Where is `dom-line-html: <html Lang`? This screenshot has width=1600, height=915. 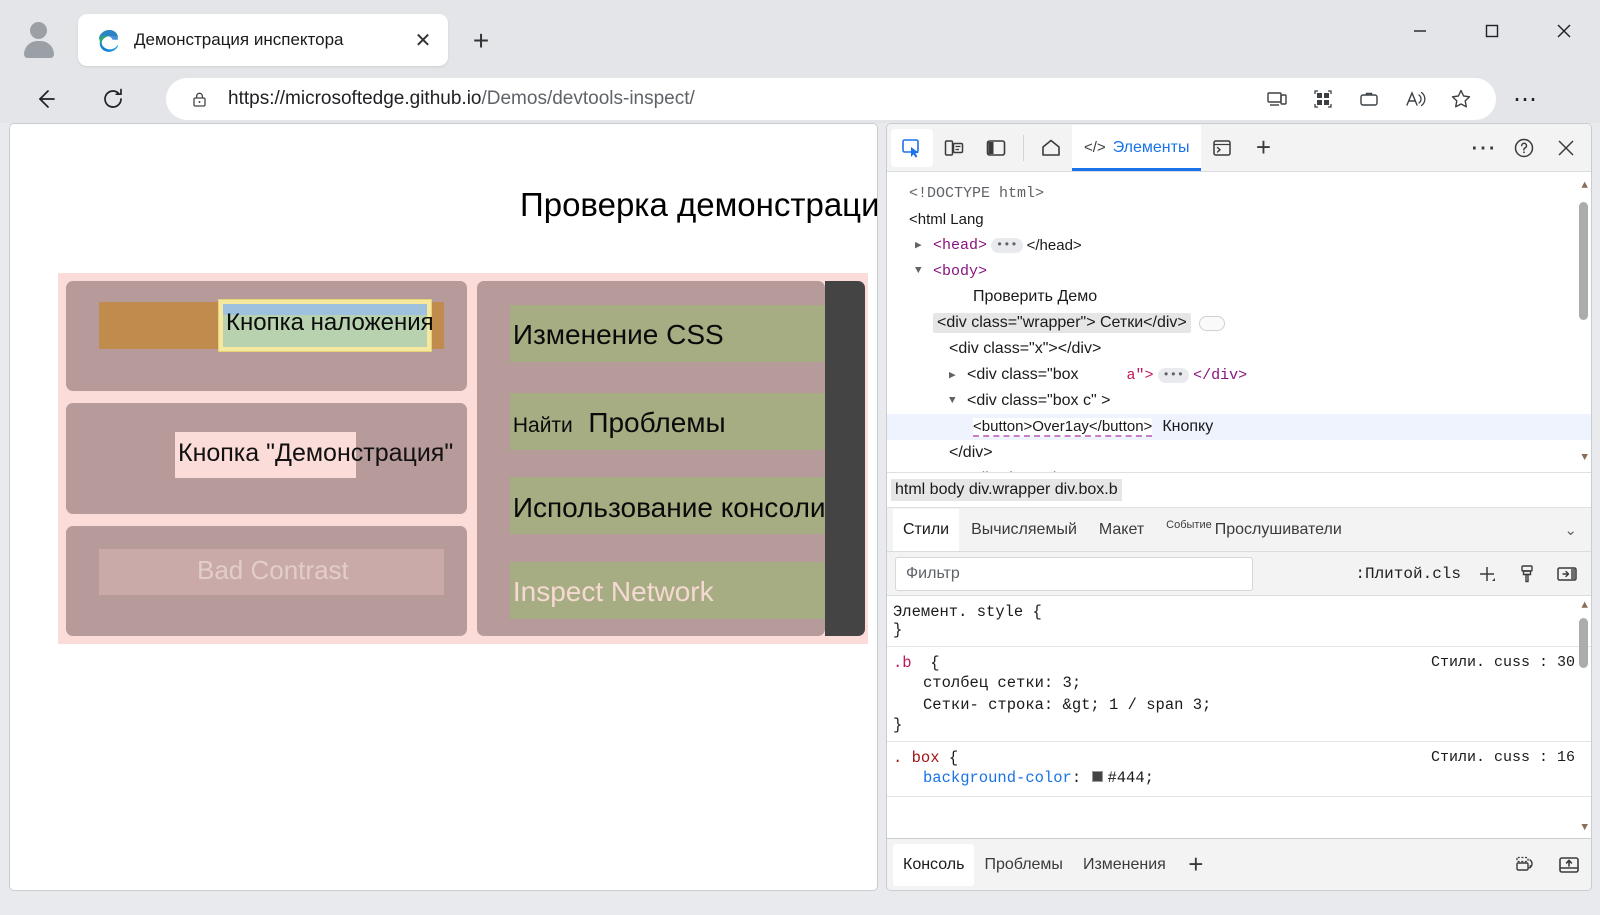 dom-line-html: <html Lang is located at coordinates (1239, 219).